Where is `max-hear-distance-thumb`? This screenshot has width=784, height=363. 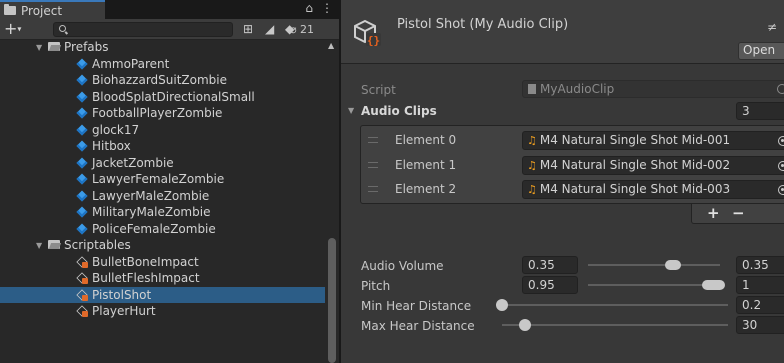 max-hear-distance-thumb is located at coordinates (524, 325).